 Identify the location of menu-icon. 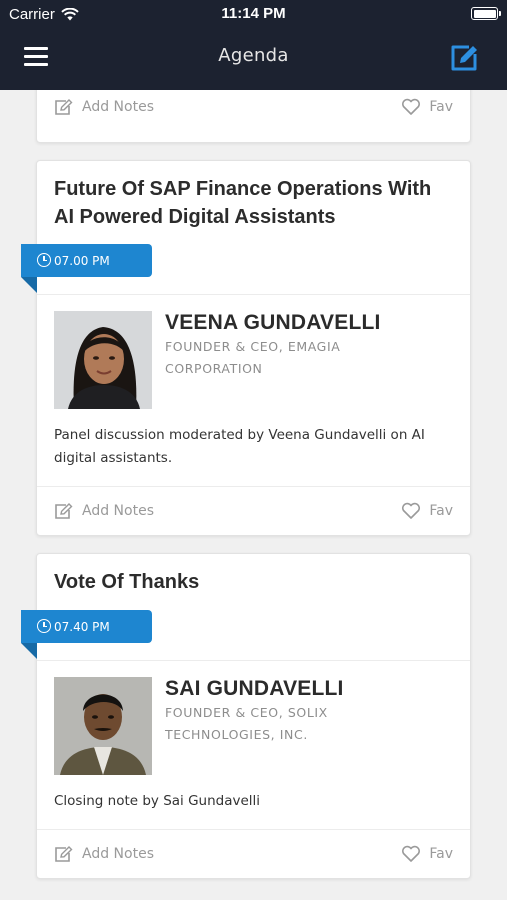
(36, 57).